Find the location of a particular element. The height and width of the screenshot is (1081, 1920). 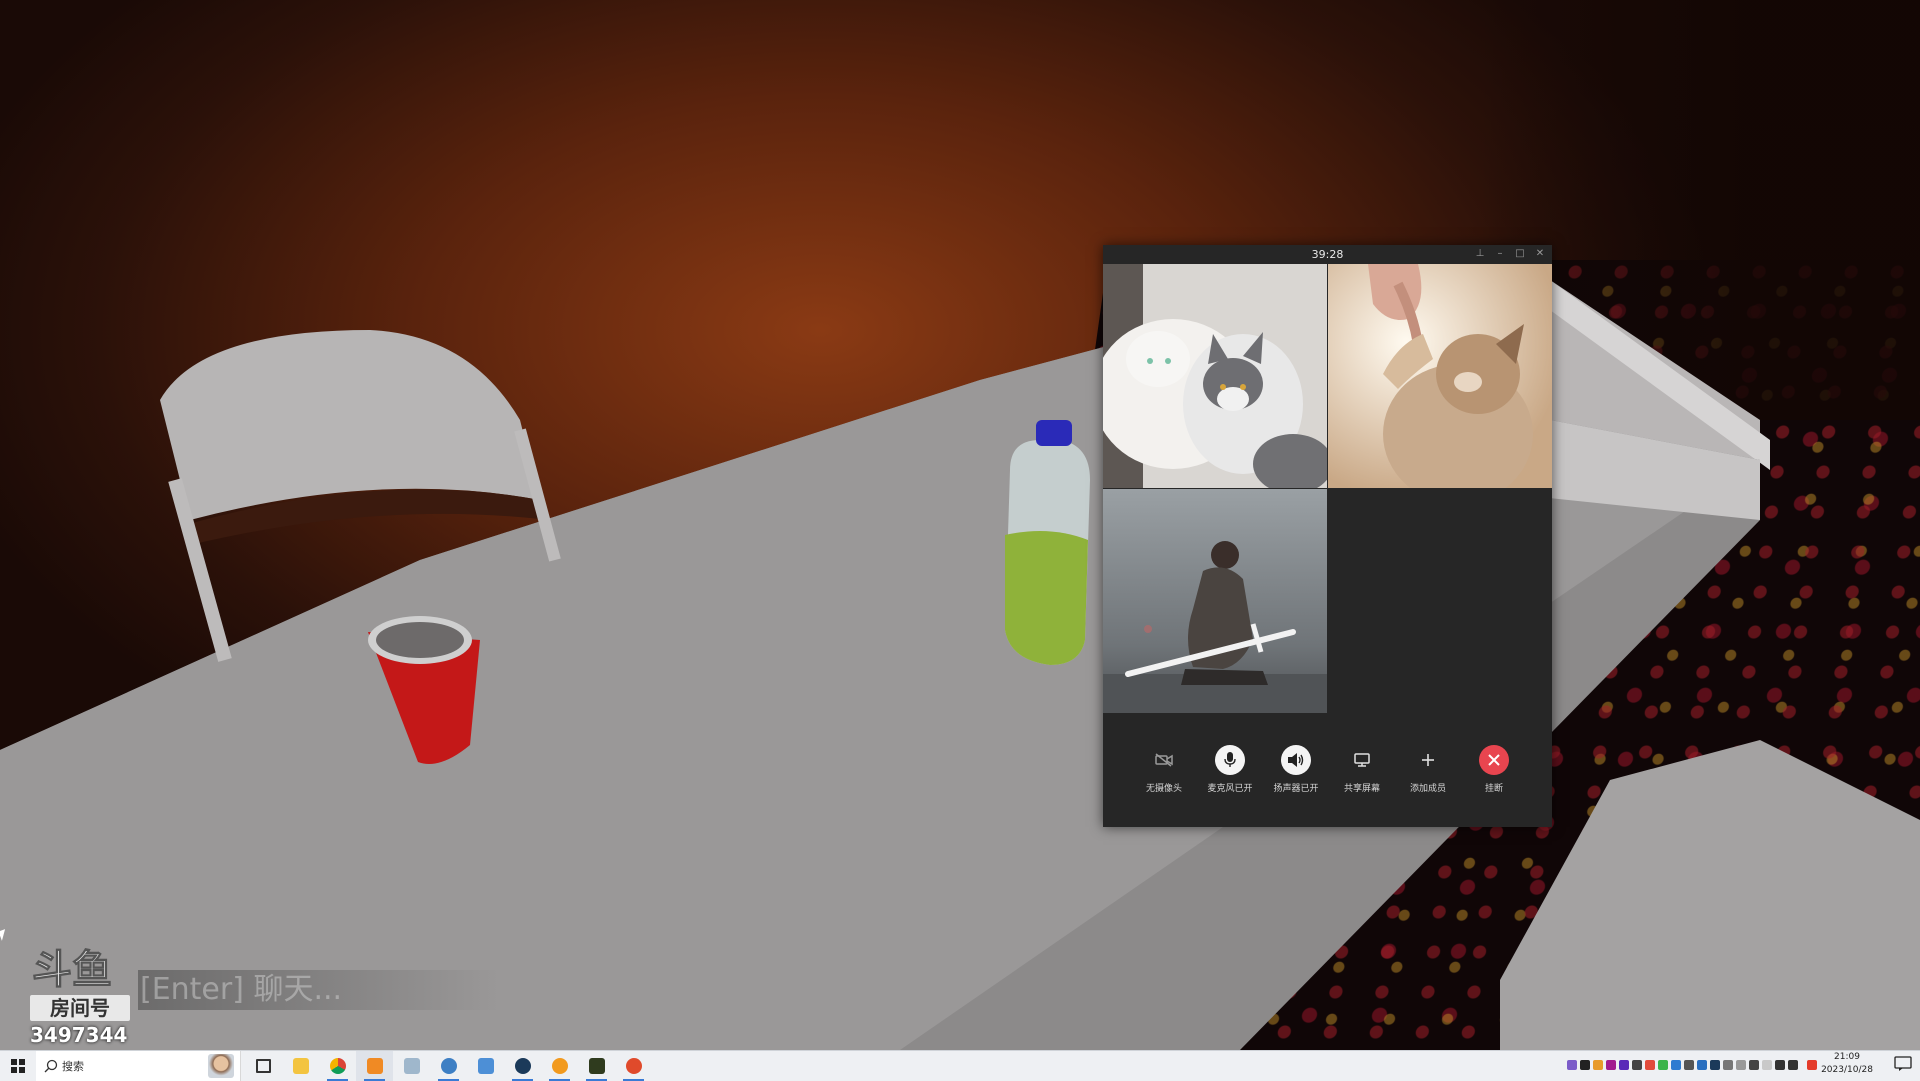

bird-app-icon is located at coordinates (448, 1066).